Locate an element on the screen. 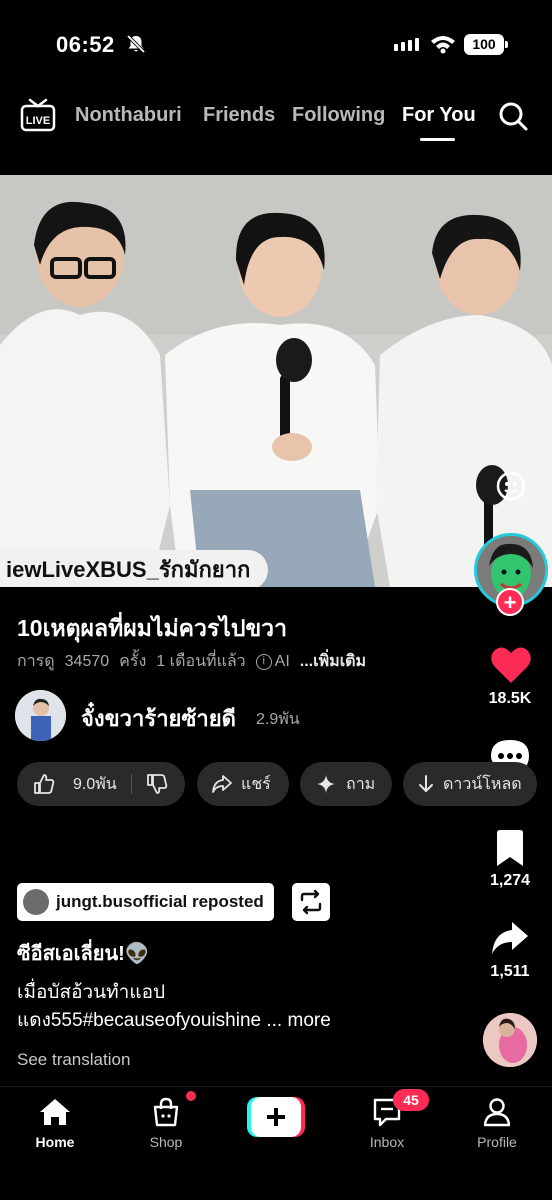  active-tab-indicator is located at coordinates (437, 139).